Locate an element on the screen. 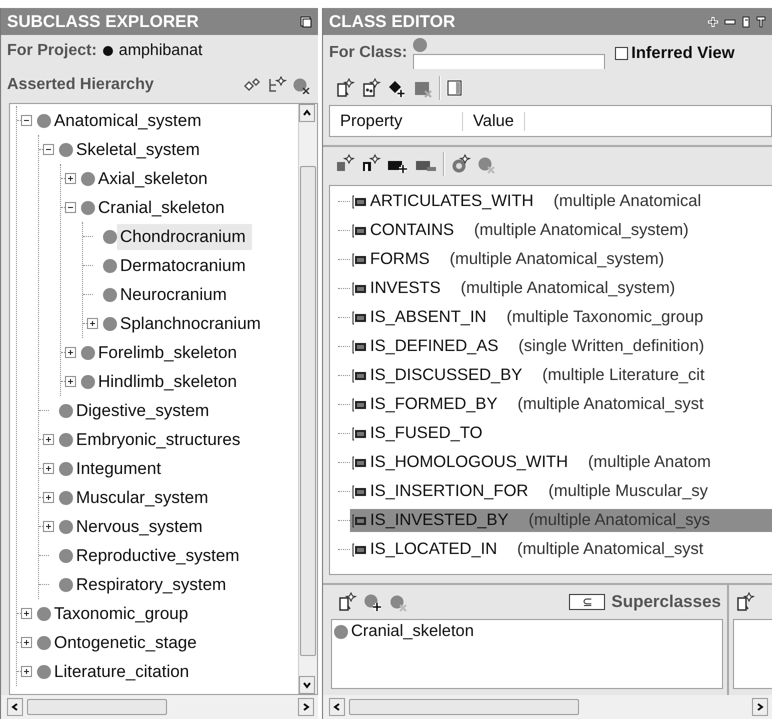 This screenshot has height=719, width=772. property-name: INVESTS is located at coordinates (405, 288).